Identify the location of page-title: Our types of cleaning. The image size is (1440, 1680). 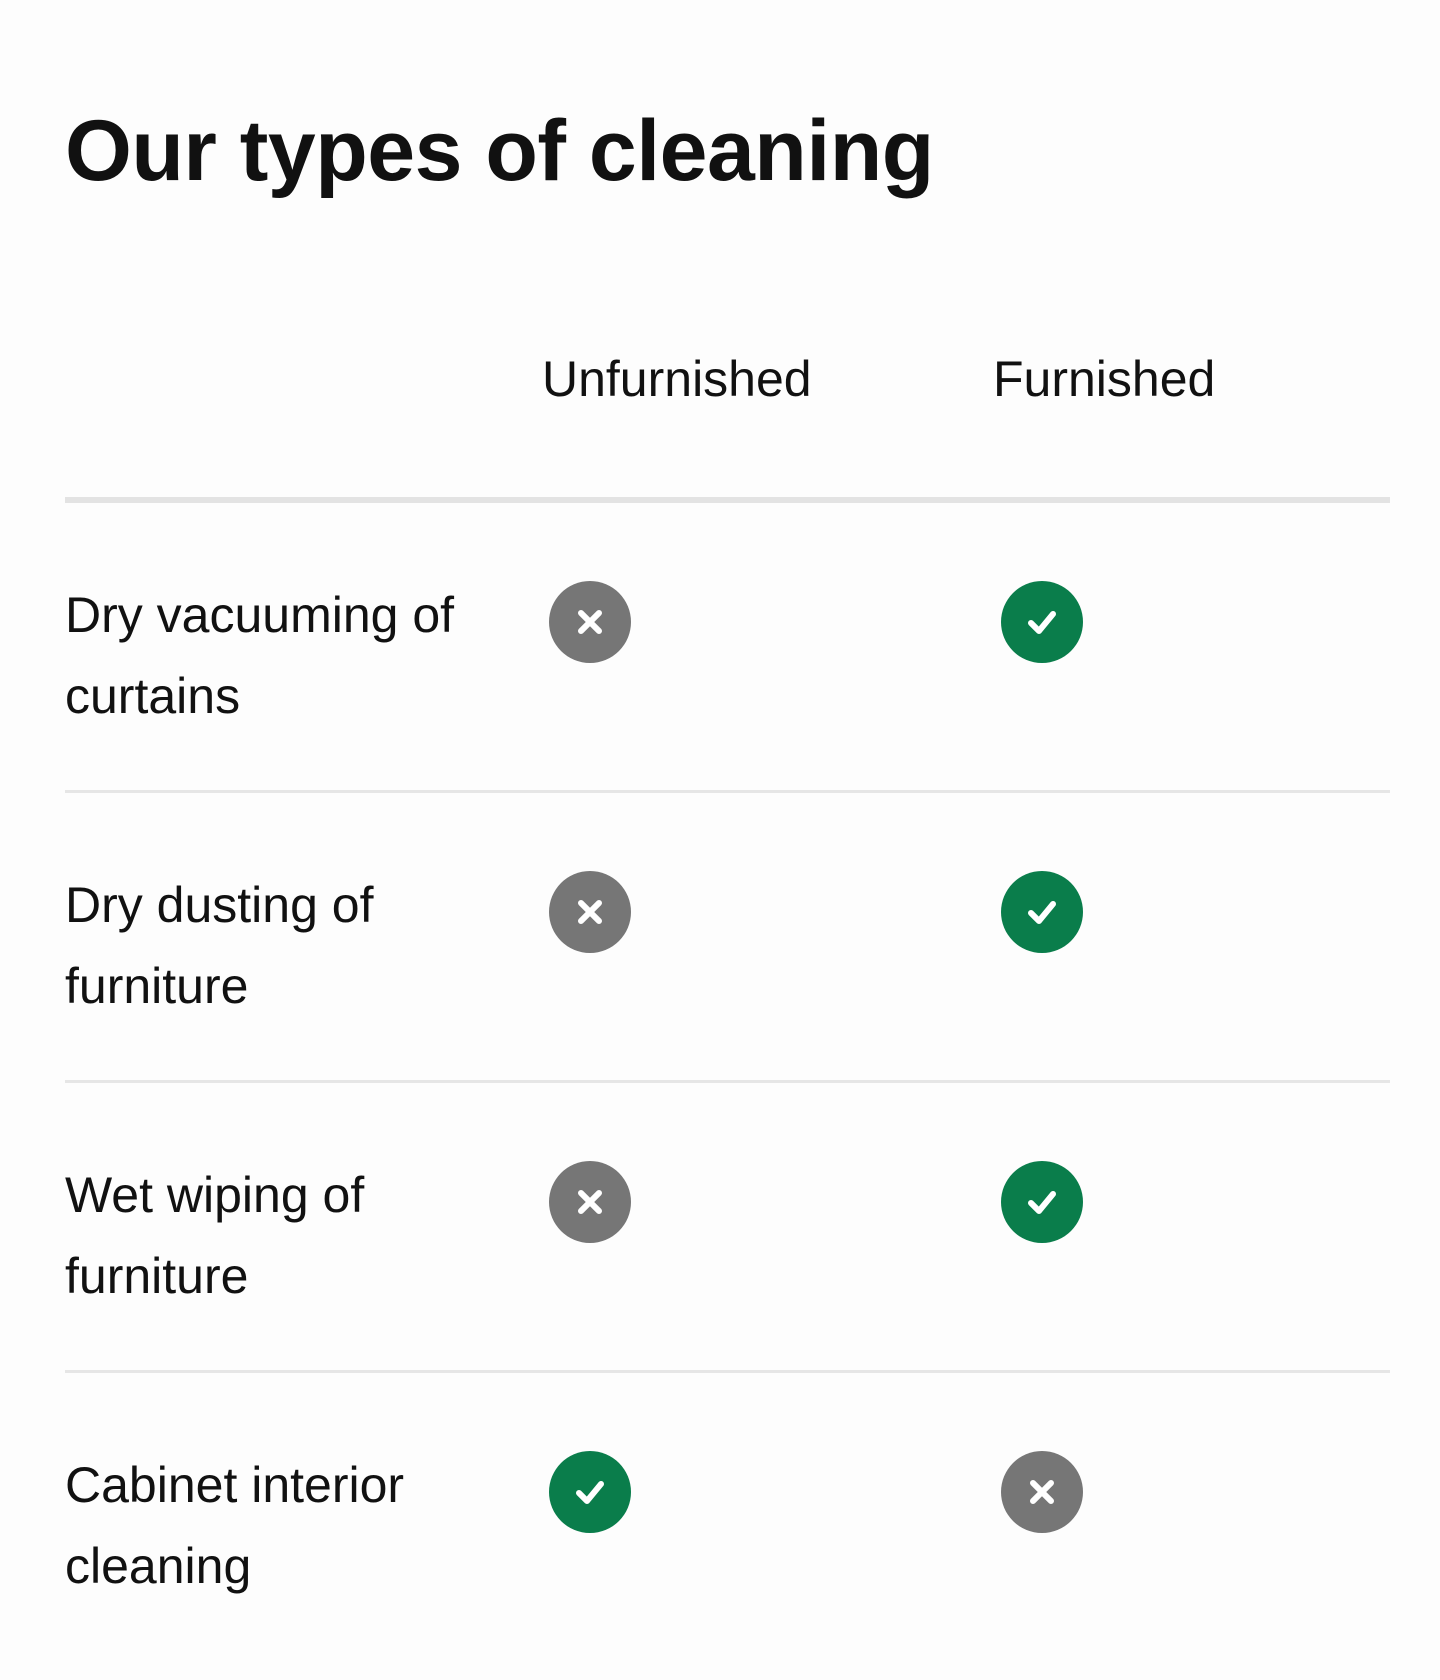
(499, 151).